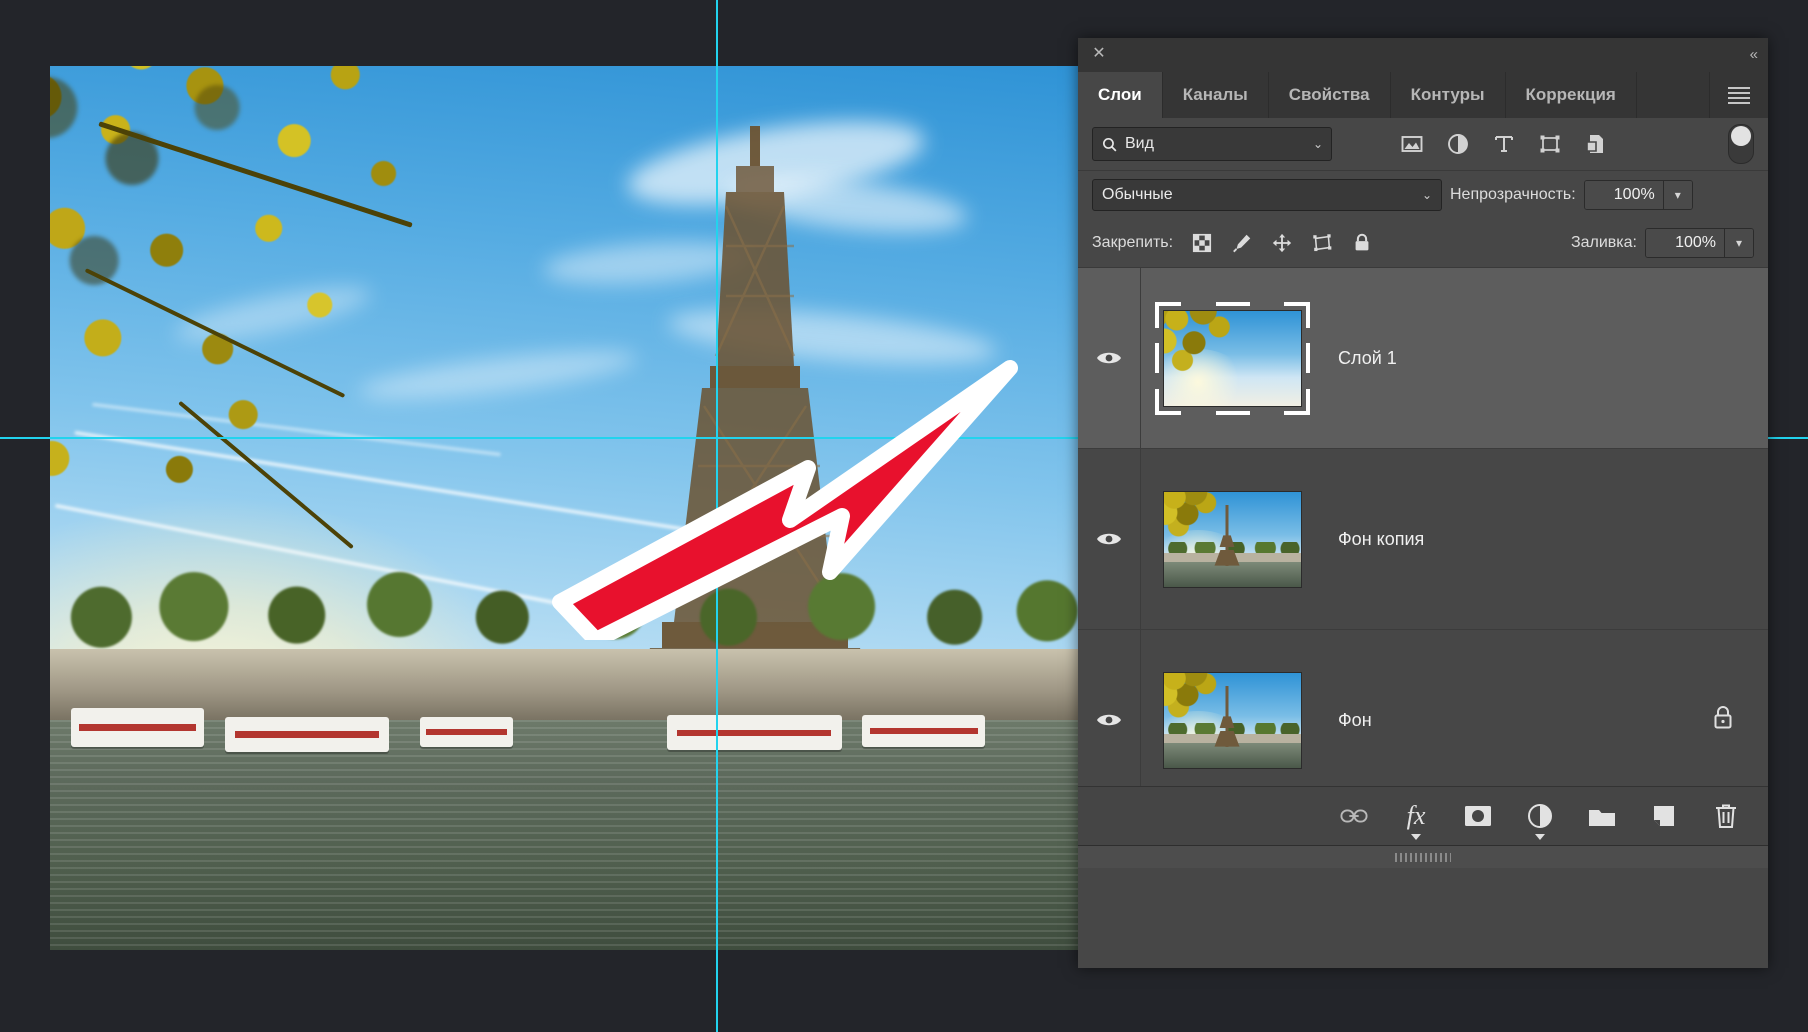  I want to click on new-group-icon, so click(1602, 816).